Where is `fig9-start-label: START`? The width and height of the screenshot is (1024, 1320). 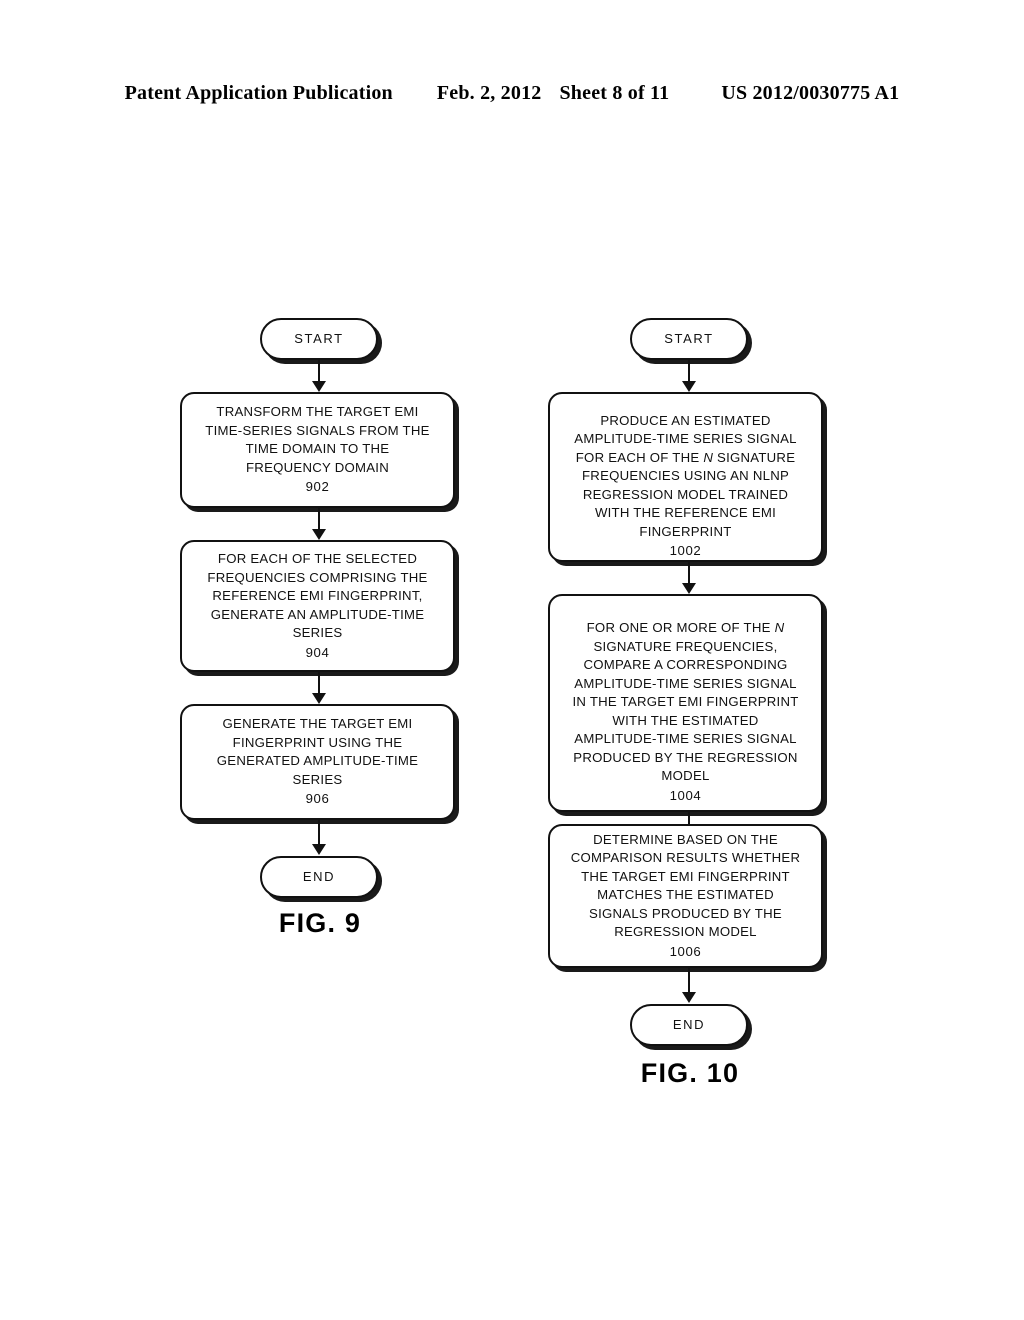
fig9-start-label: START is located at coordinates (319, 338).